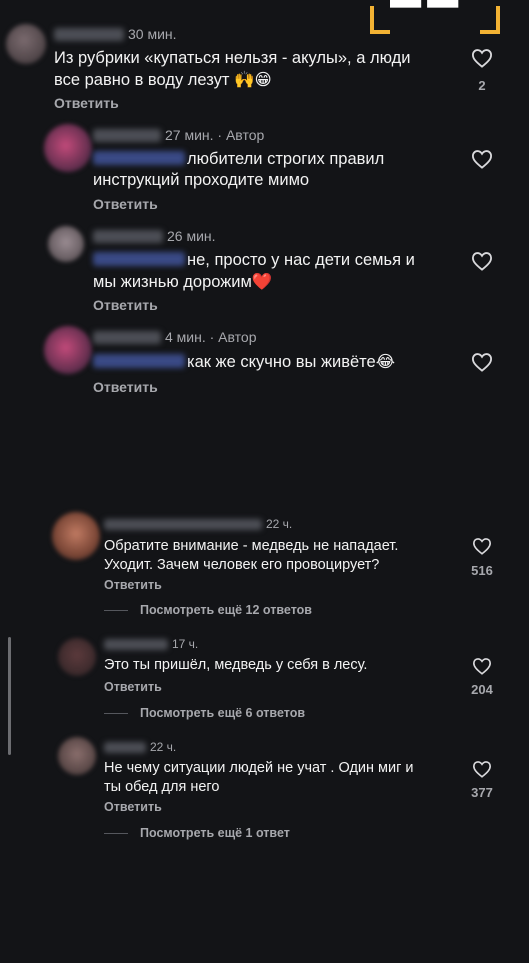 The image size is (529, 963). I want to click on comment-meta: 26 мин., so click(154, 236).